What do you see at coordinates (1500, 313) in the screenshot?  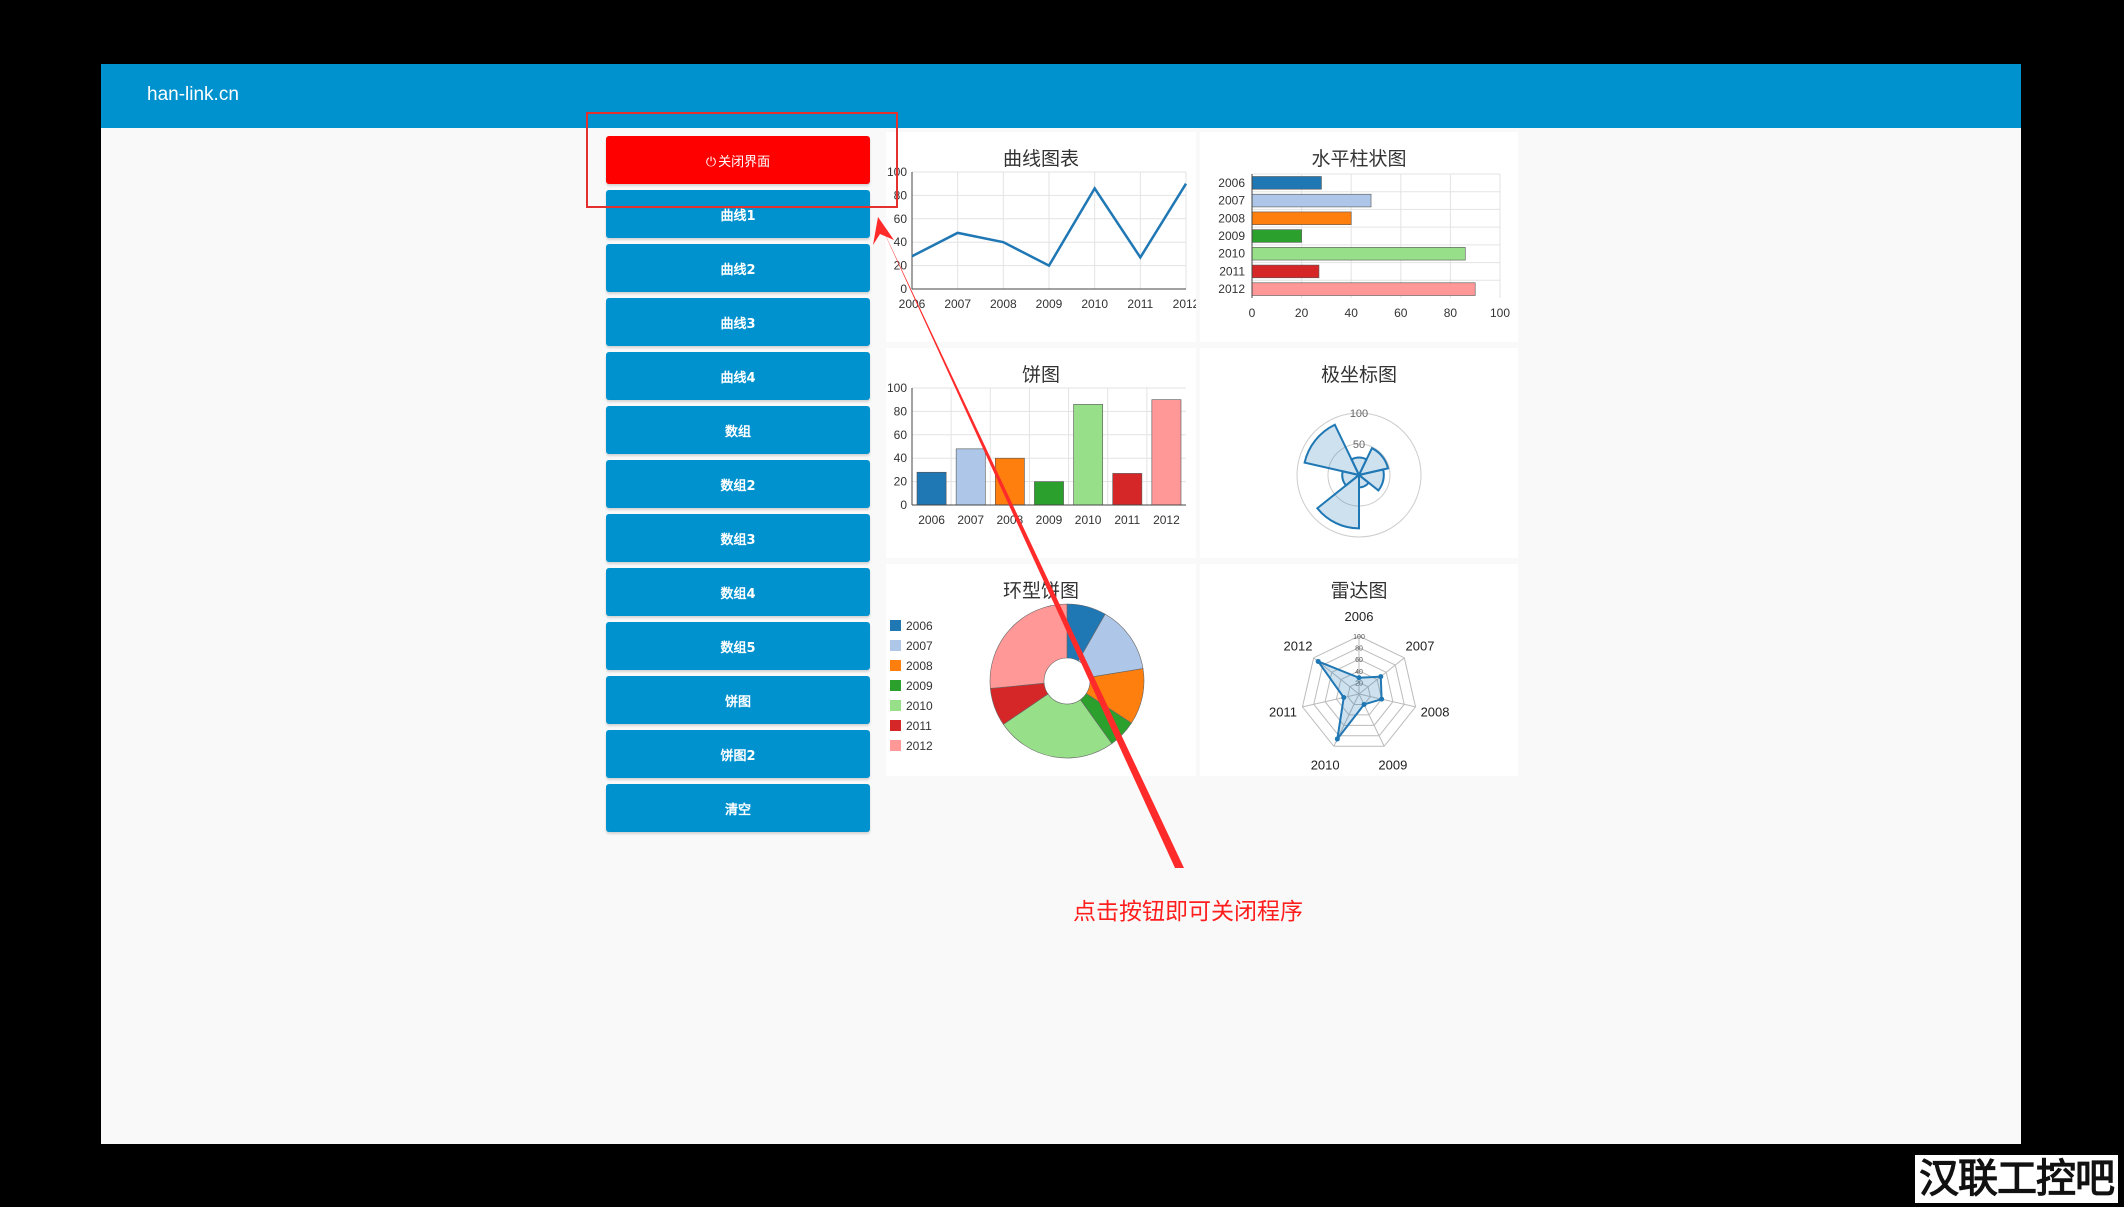 I see `x-tick-label: 100` at bounding box center [1500, 313].